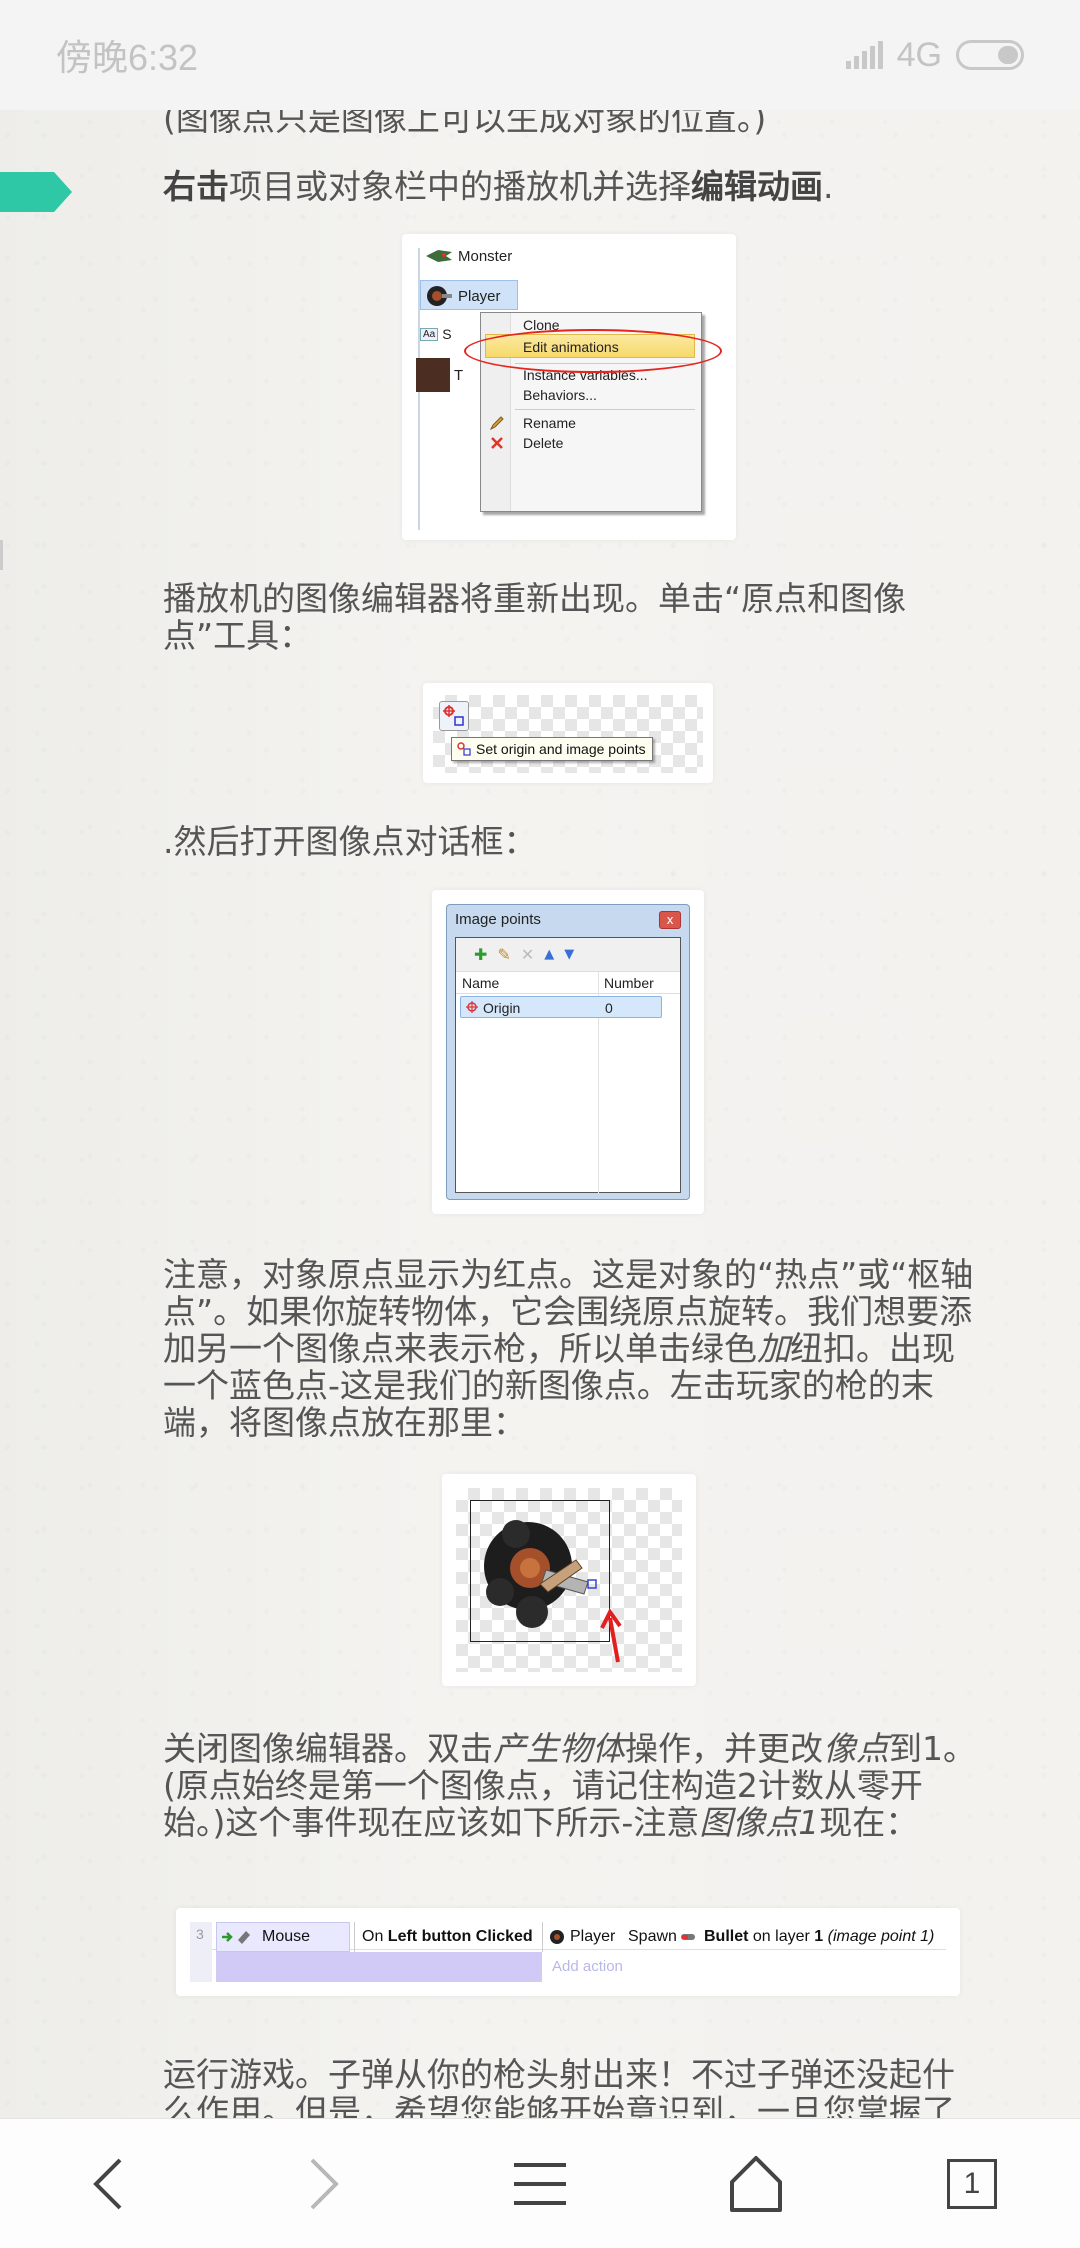 The image size is (1080, 2248). Describe the element at coordinates (196, 186) in the screenshot. I see `text-bold-right-click: 右击` at that location.